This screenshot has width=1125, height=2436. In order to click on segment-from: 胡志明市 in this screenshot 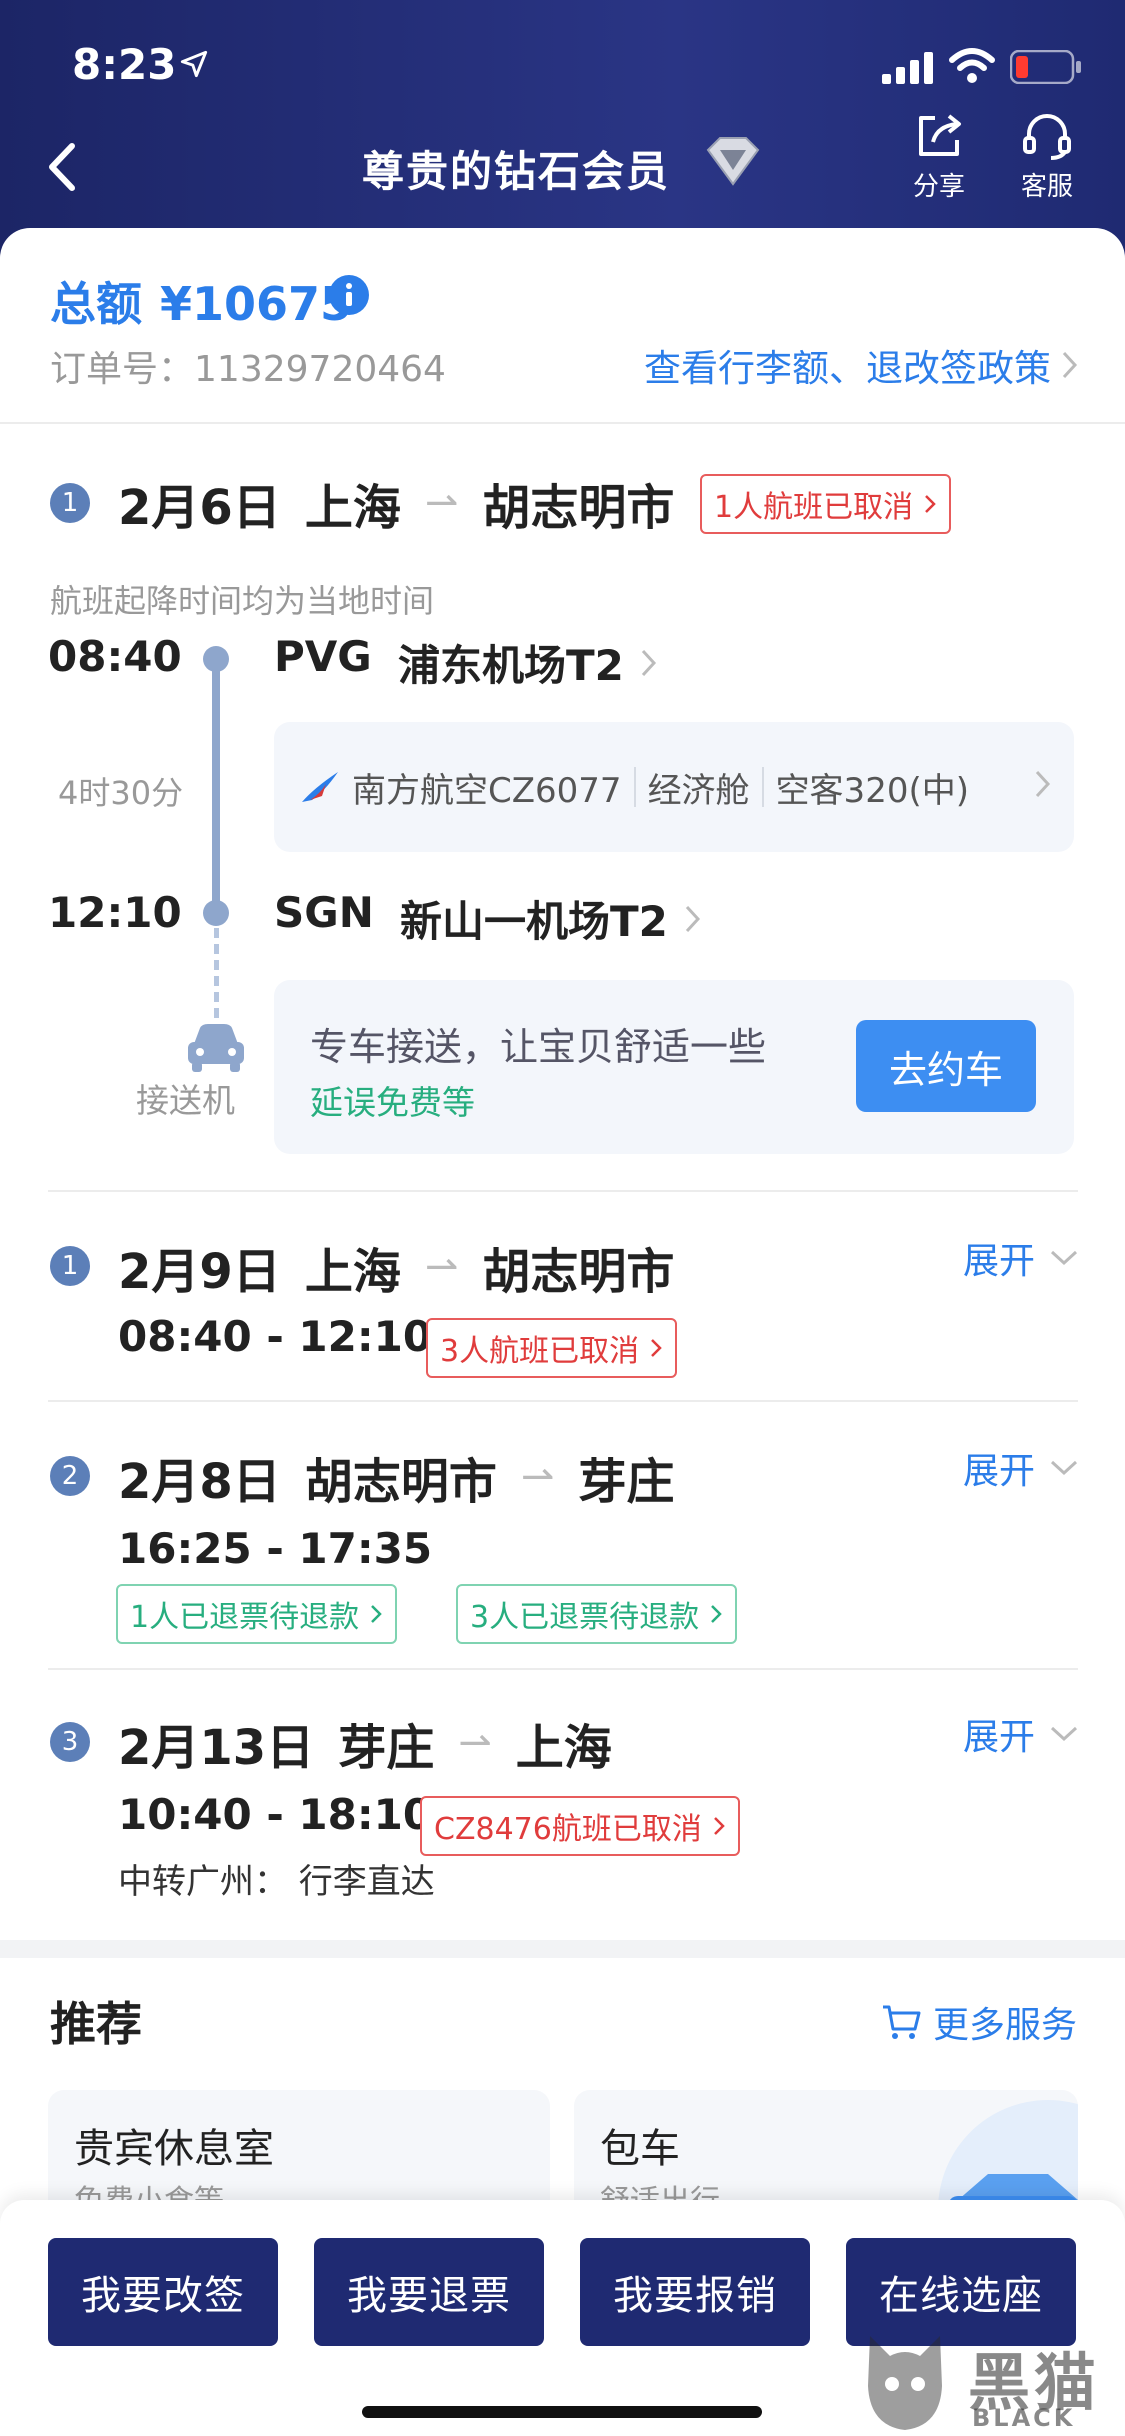, I will do `click(400, 1482)`.